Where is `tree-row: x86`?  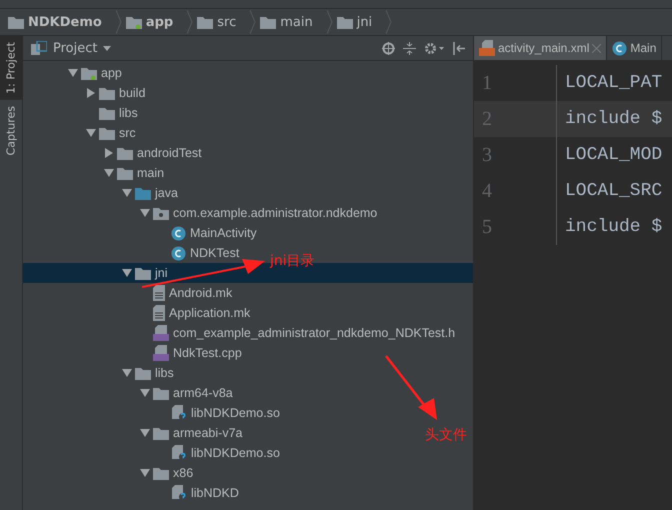
tree-row: x86 is located at coordinates (110, 473).